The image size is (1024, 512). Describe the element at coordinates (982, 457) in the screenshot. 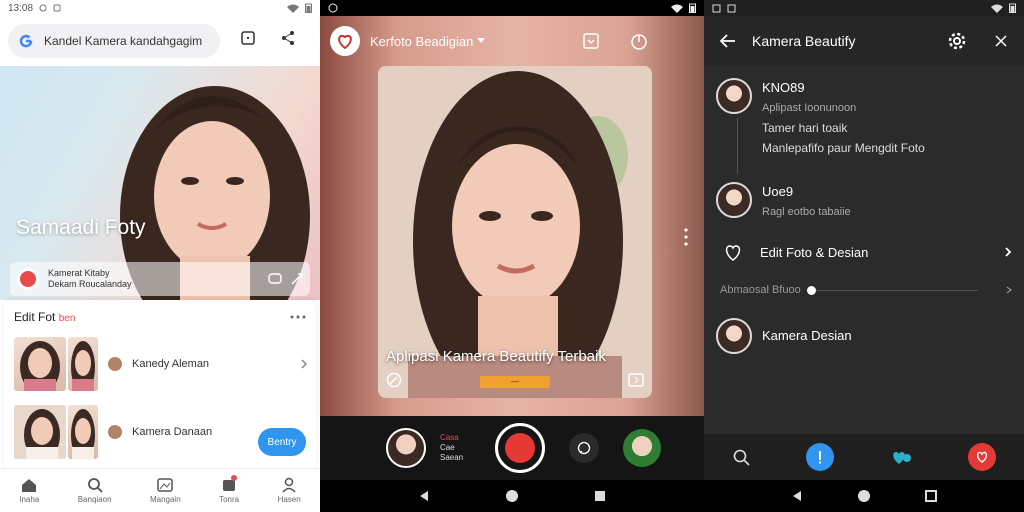

I see `record-mini-button` at that location.